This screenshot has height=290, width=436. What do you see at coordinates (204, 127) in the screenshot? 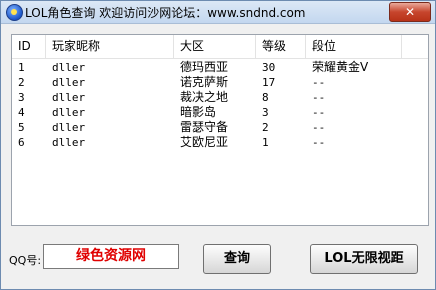
I see `cell-region: 雷瑟守备` at bounding box center [204, 127].